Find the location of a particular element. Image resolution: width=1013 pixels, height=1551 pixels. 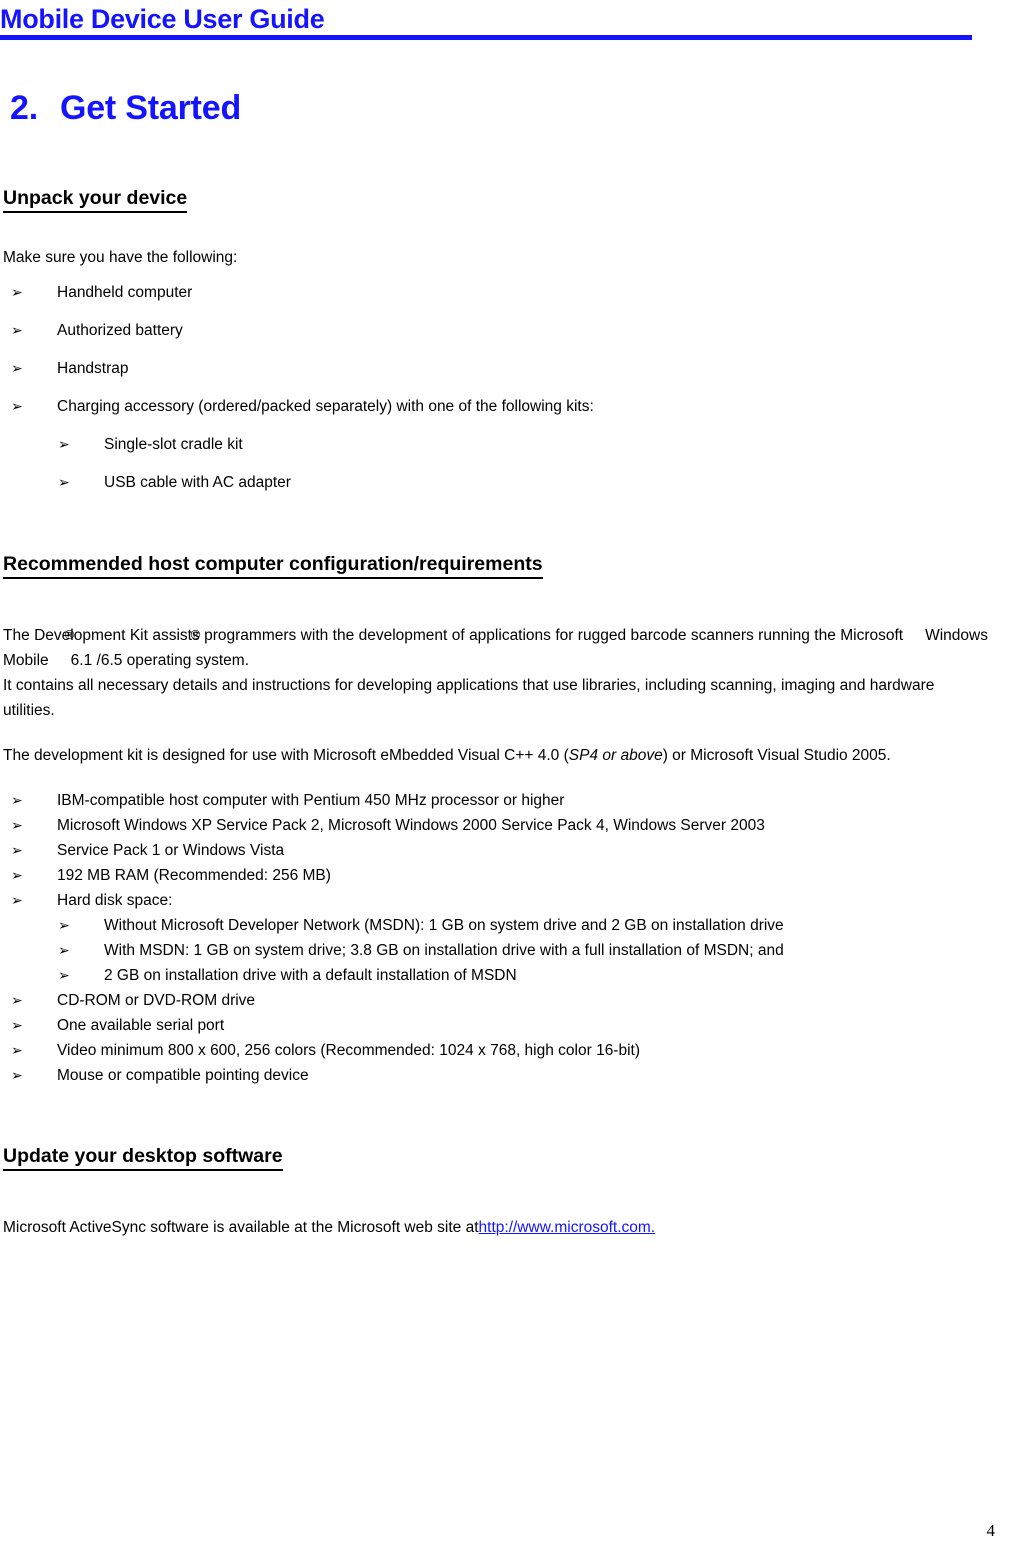

section-heading-update-software: Update your desktop software is located at coordinates (143, 1157).